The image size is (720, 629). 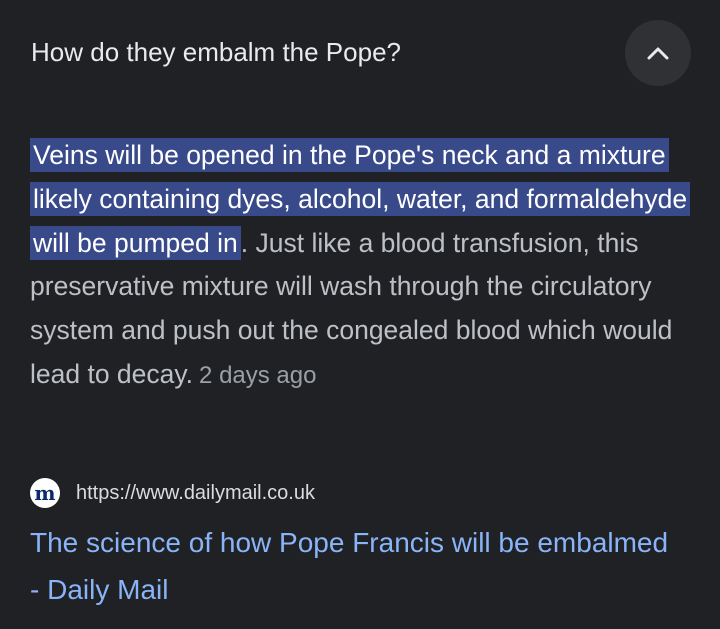 What do you see at coordinates (195, 493) in the screenshot?
I see `source-url: https://www.dailymail.co.uk` at bounding box center [195, 493].